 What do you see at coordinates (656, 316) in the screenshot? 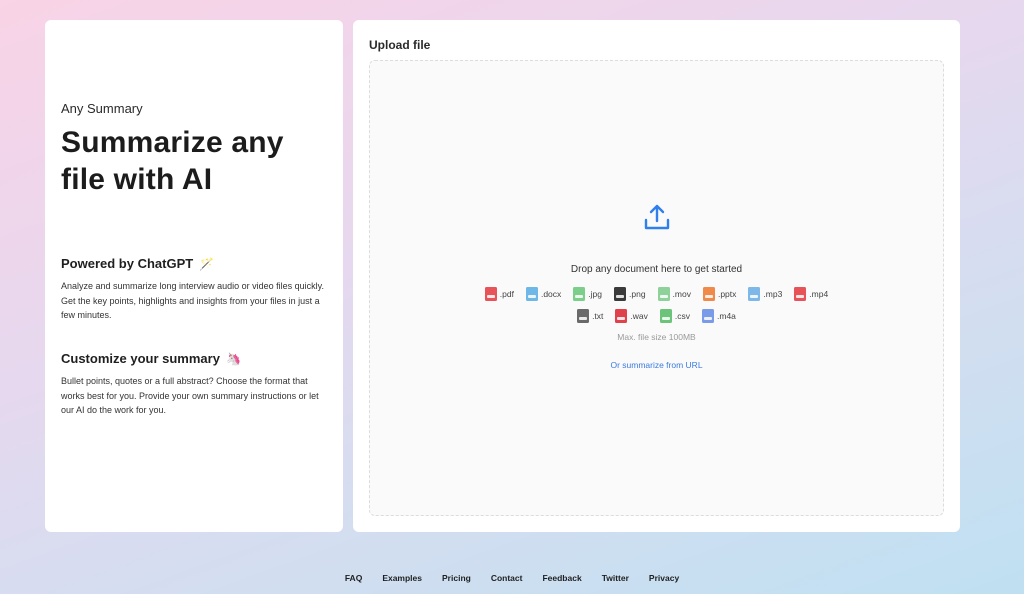
I see `file-types-row: .txt .wav .csv .m4a` at bounding box center [656, 316].